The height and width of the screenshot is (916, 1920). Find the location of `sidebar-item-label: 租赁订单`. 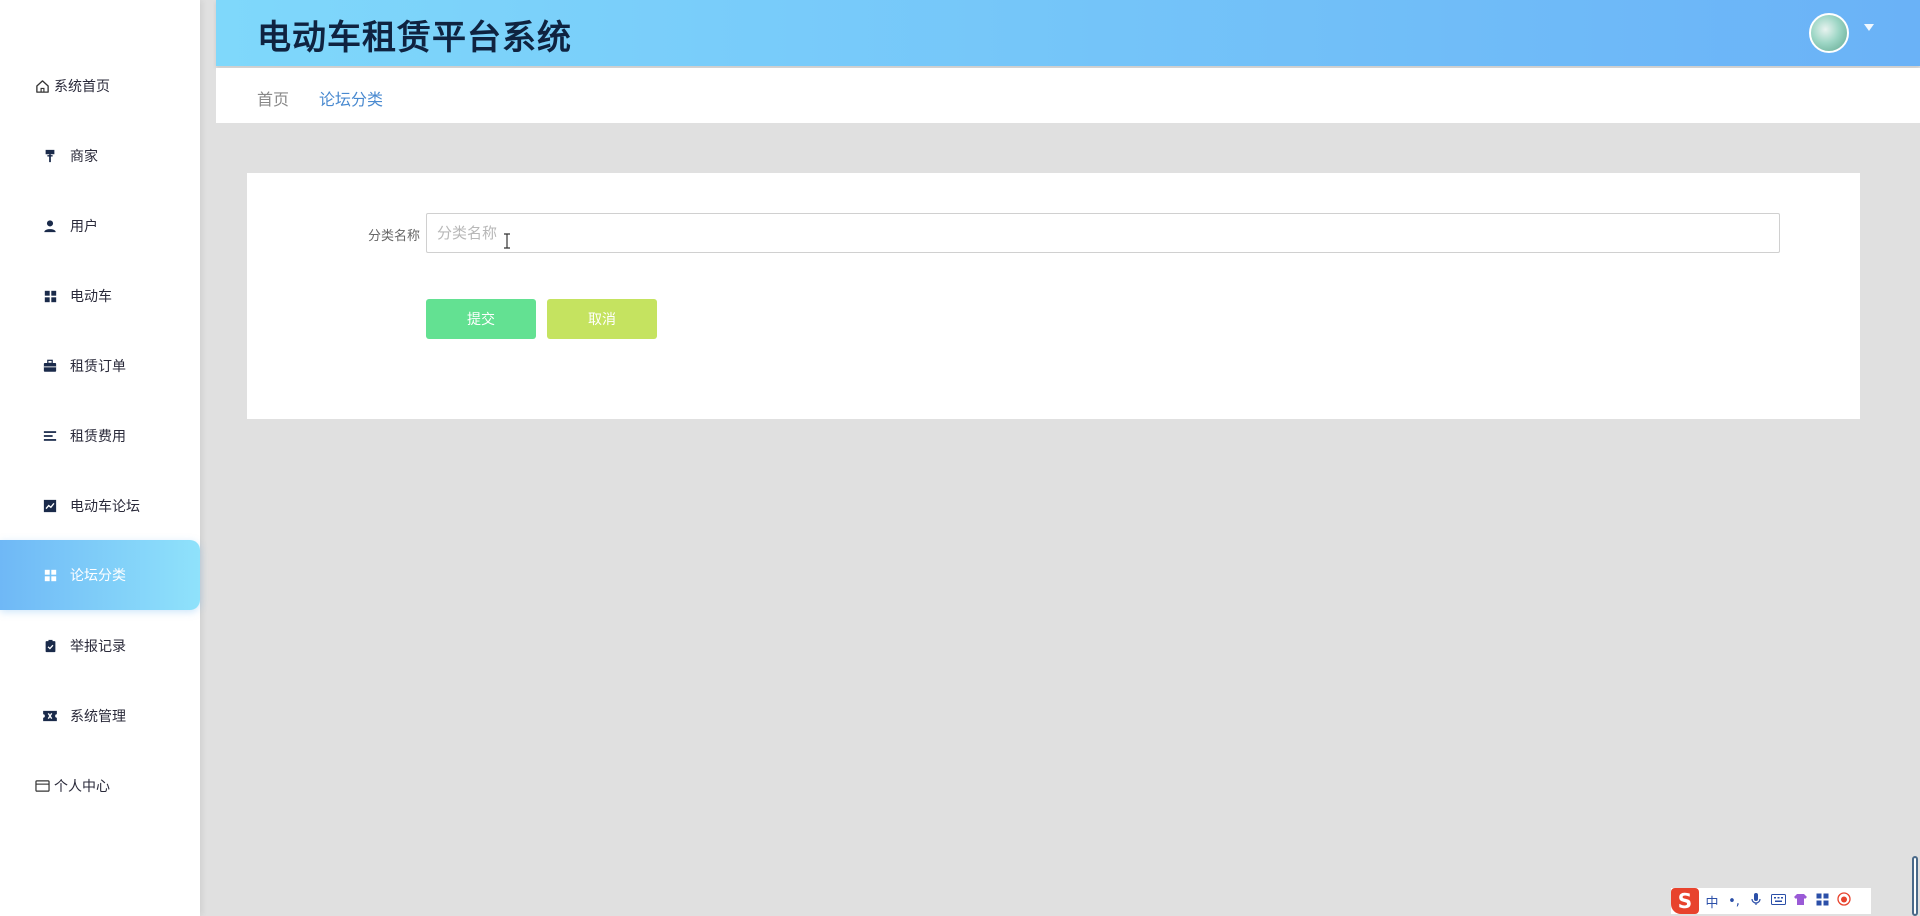

sidebar-item-label: 租赁订单 is located at coordinates (98, 367).